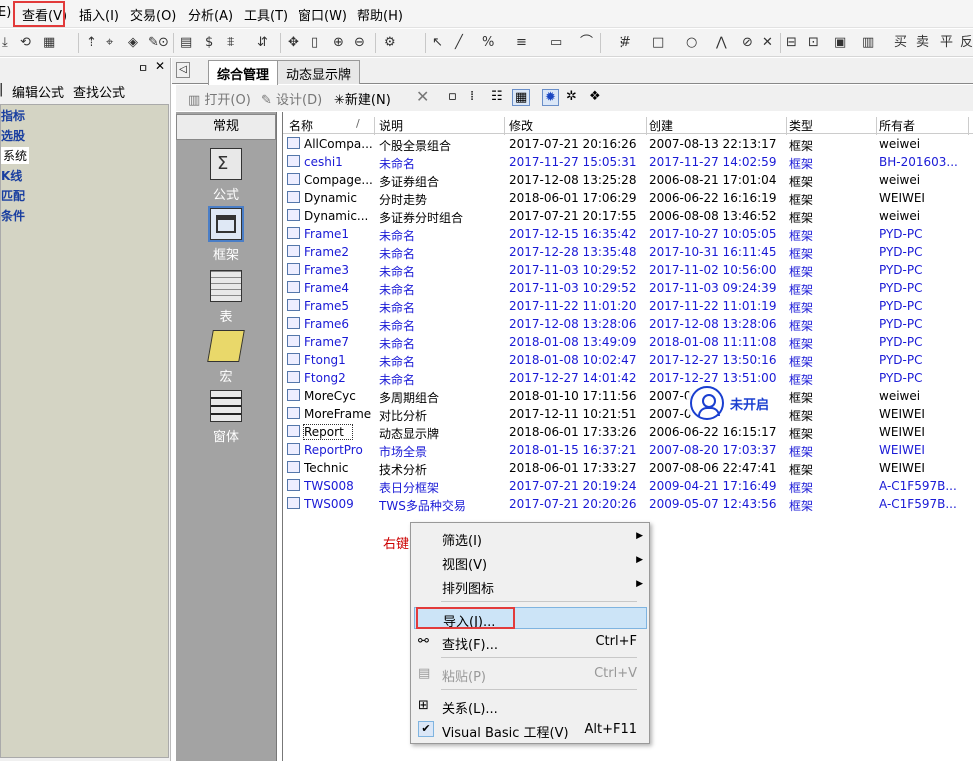 This screenshot has width=973, height=761. I want to click on toolbar-square-icon: □, so click(658, 42).